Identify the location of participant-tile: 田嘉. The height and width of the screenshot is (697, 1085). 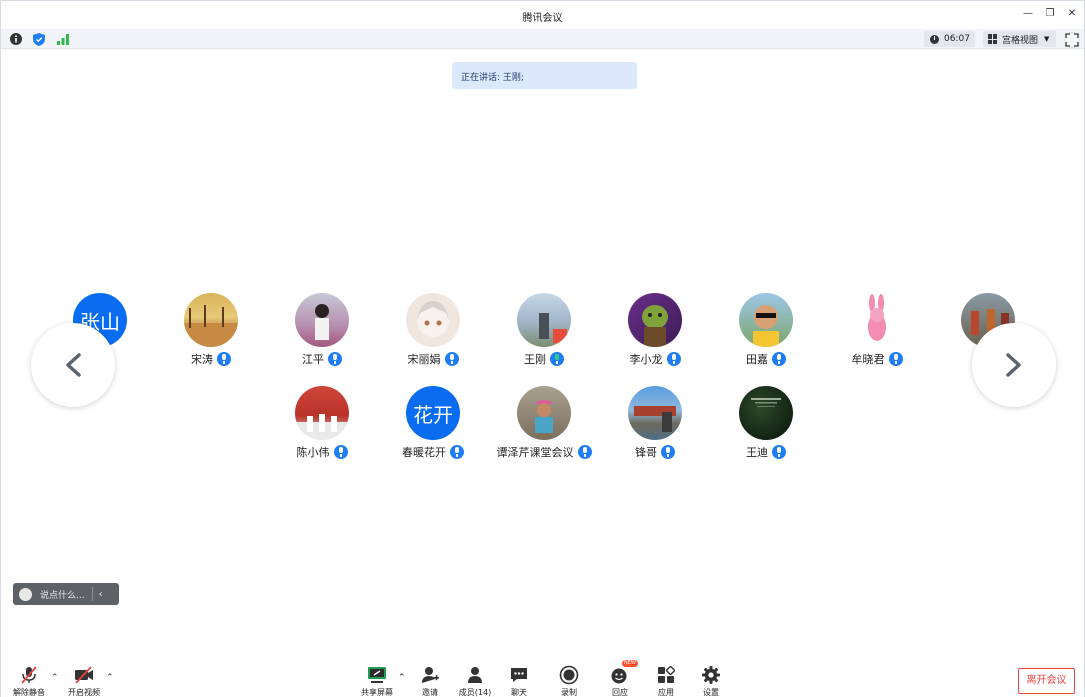
(766, 330).